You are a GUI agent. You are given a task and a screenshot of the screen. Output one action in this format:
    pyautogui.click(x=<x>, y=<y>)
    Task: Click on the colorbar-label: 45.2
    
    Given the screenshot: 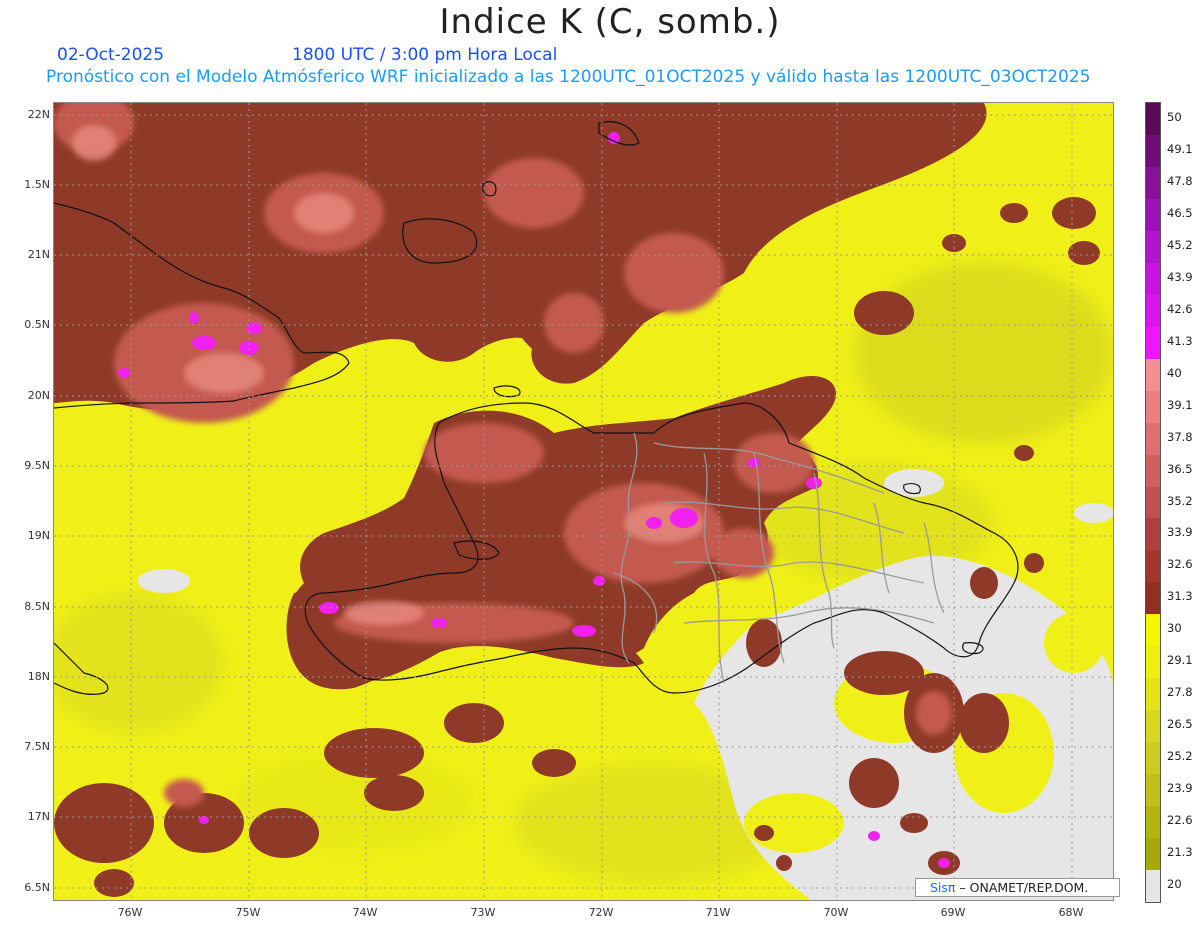 What is the action you would take?
    pyautogui.click(x=1180, y=244)
    